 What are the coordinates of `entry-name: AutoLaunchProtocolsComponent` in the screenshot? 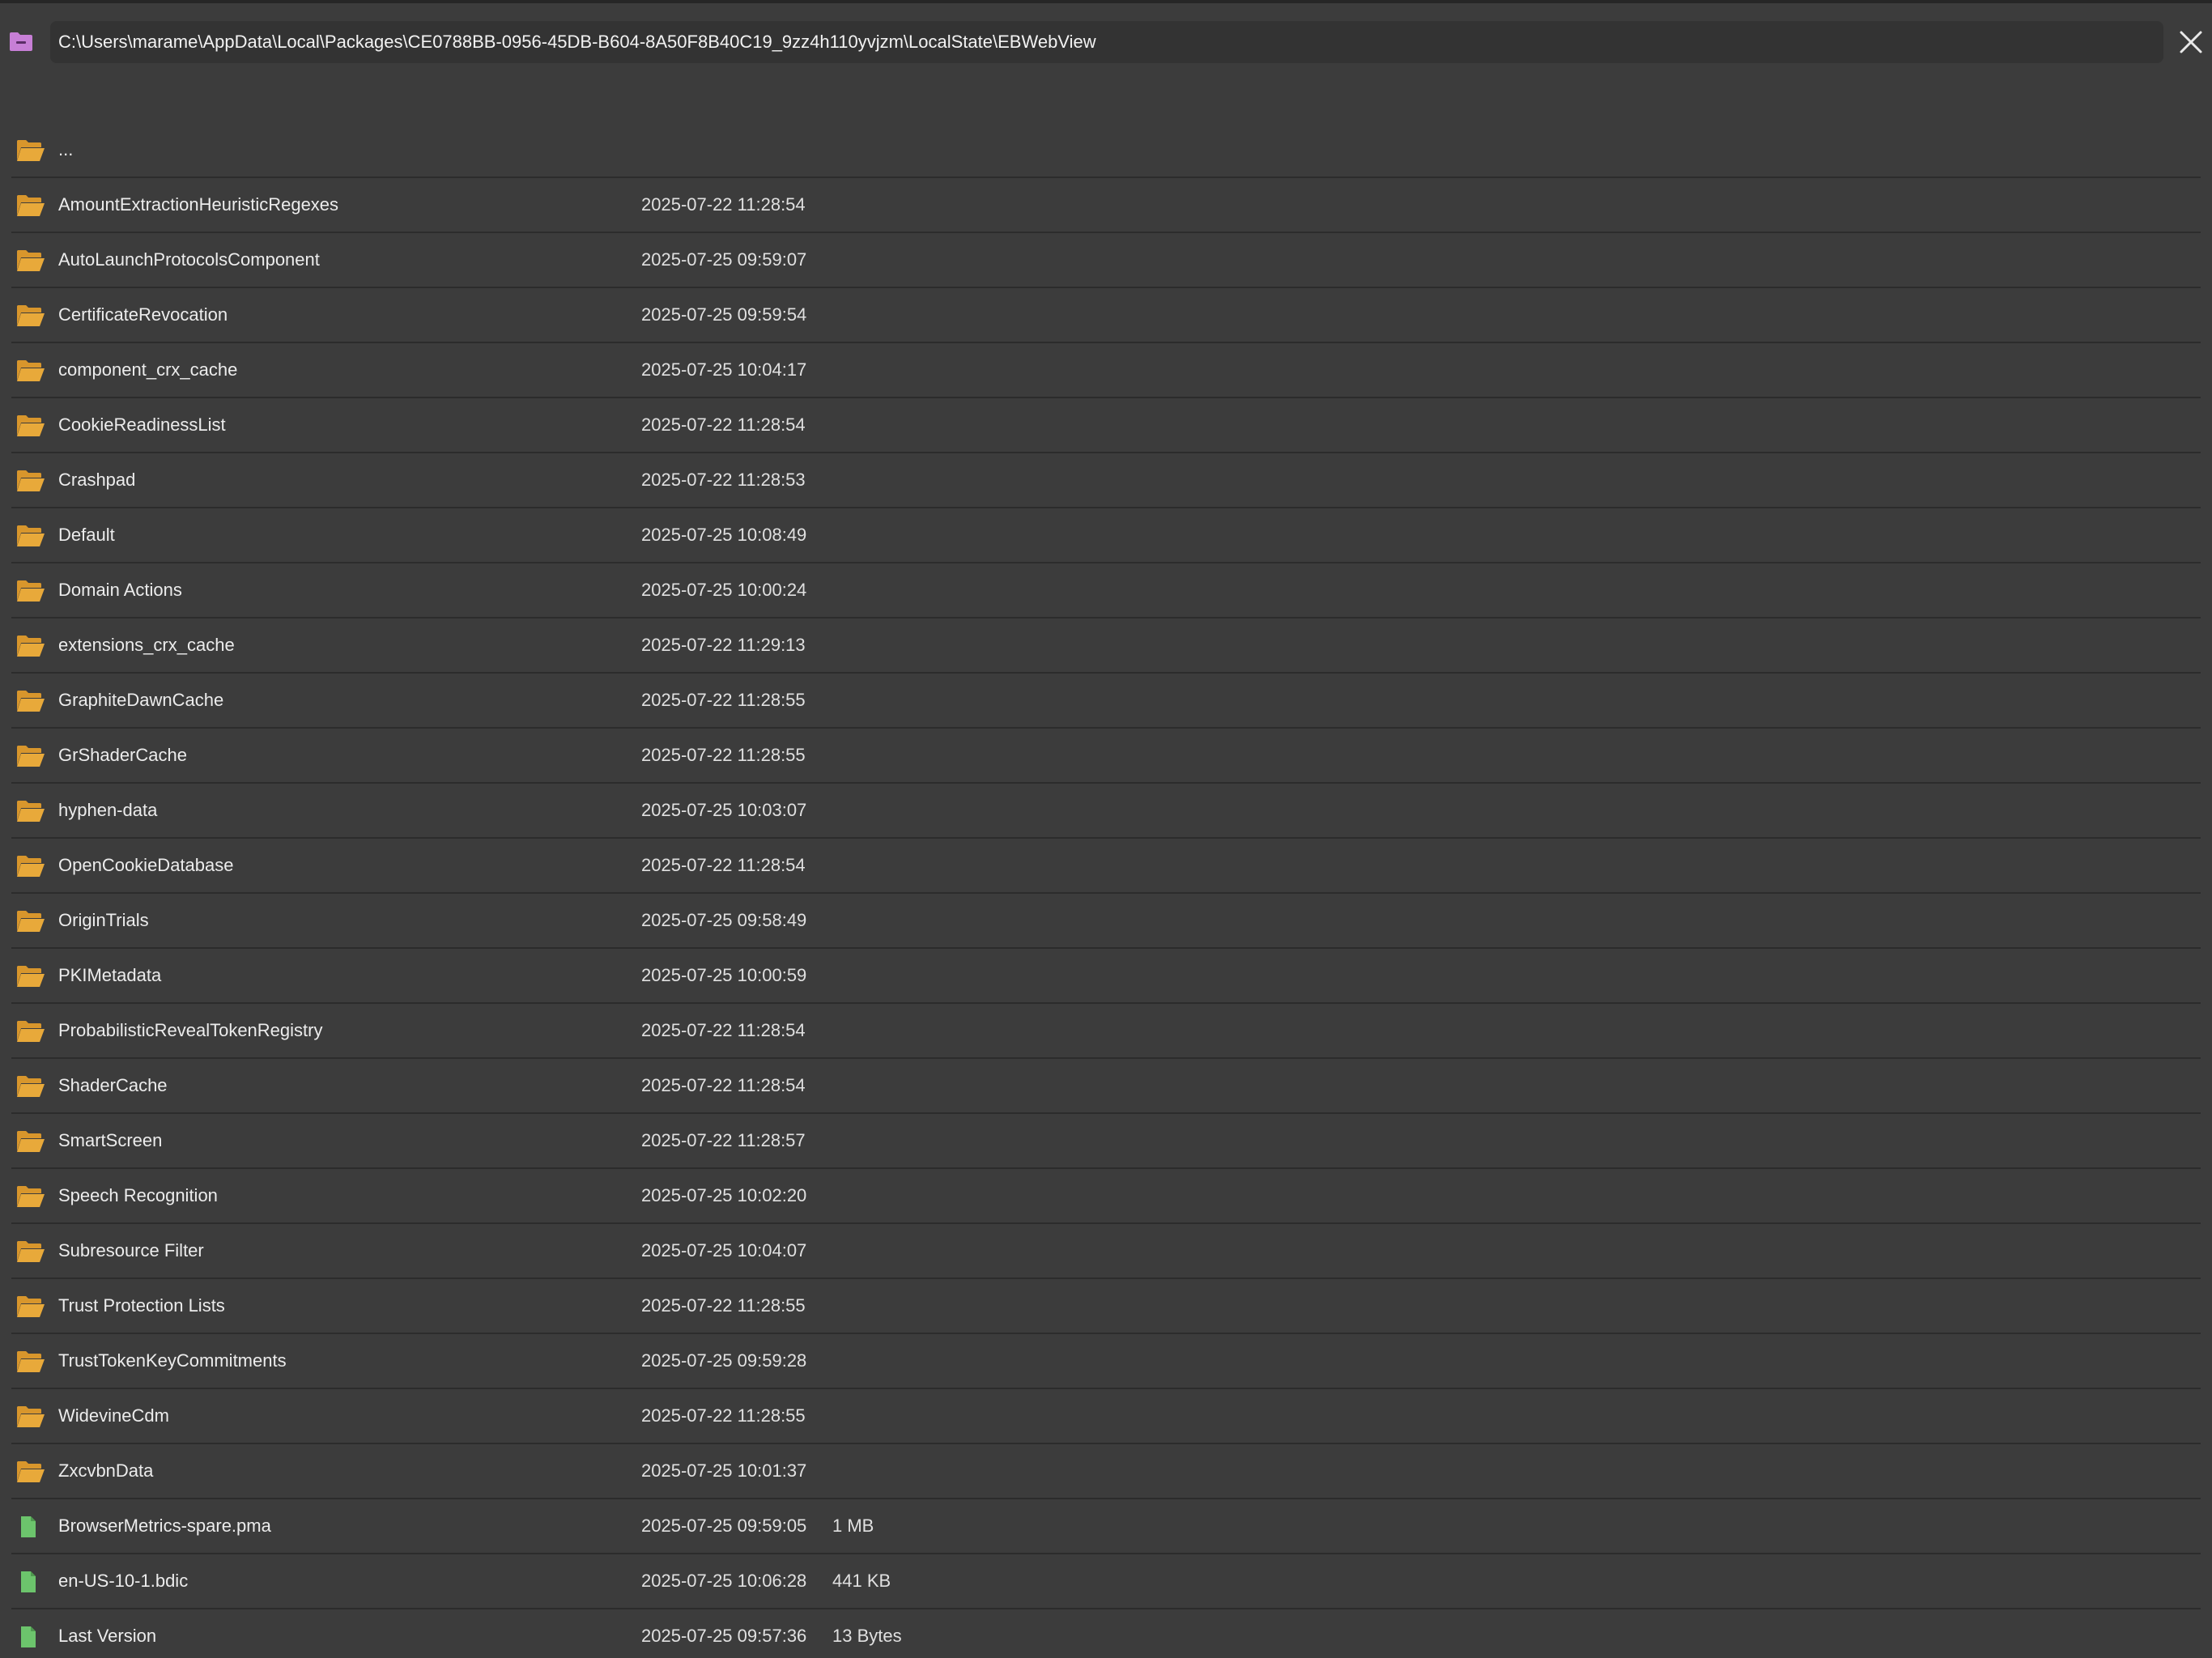 It's located at (189, 259).